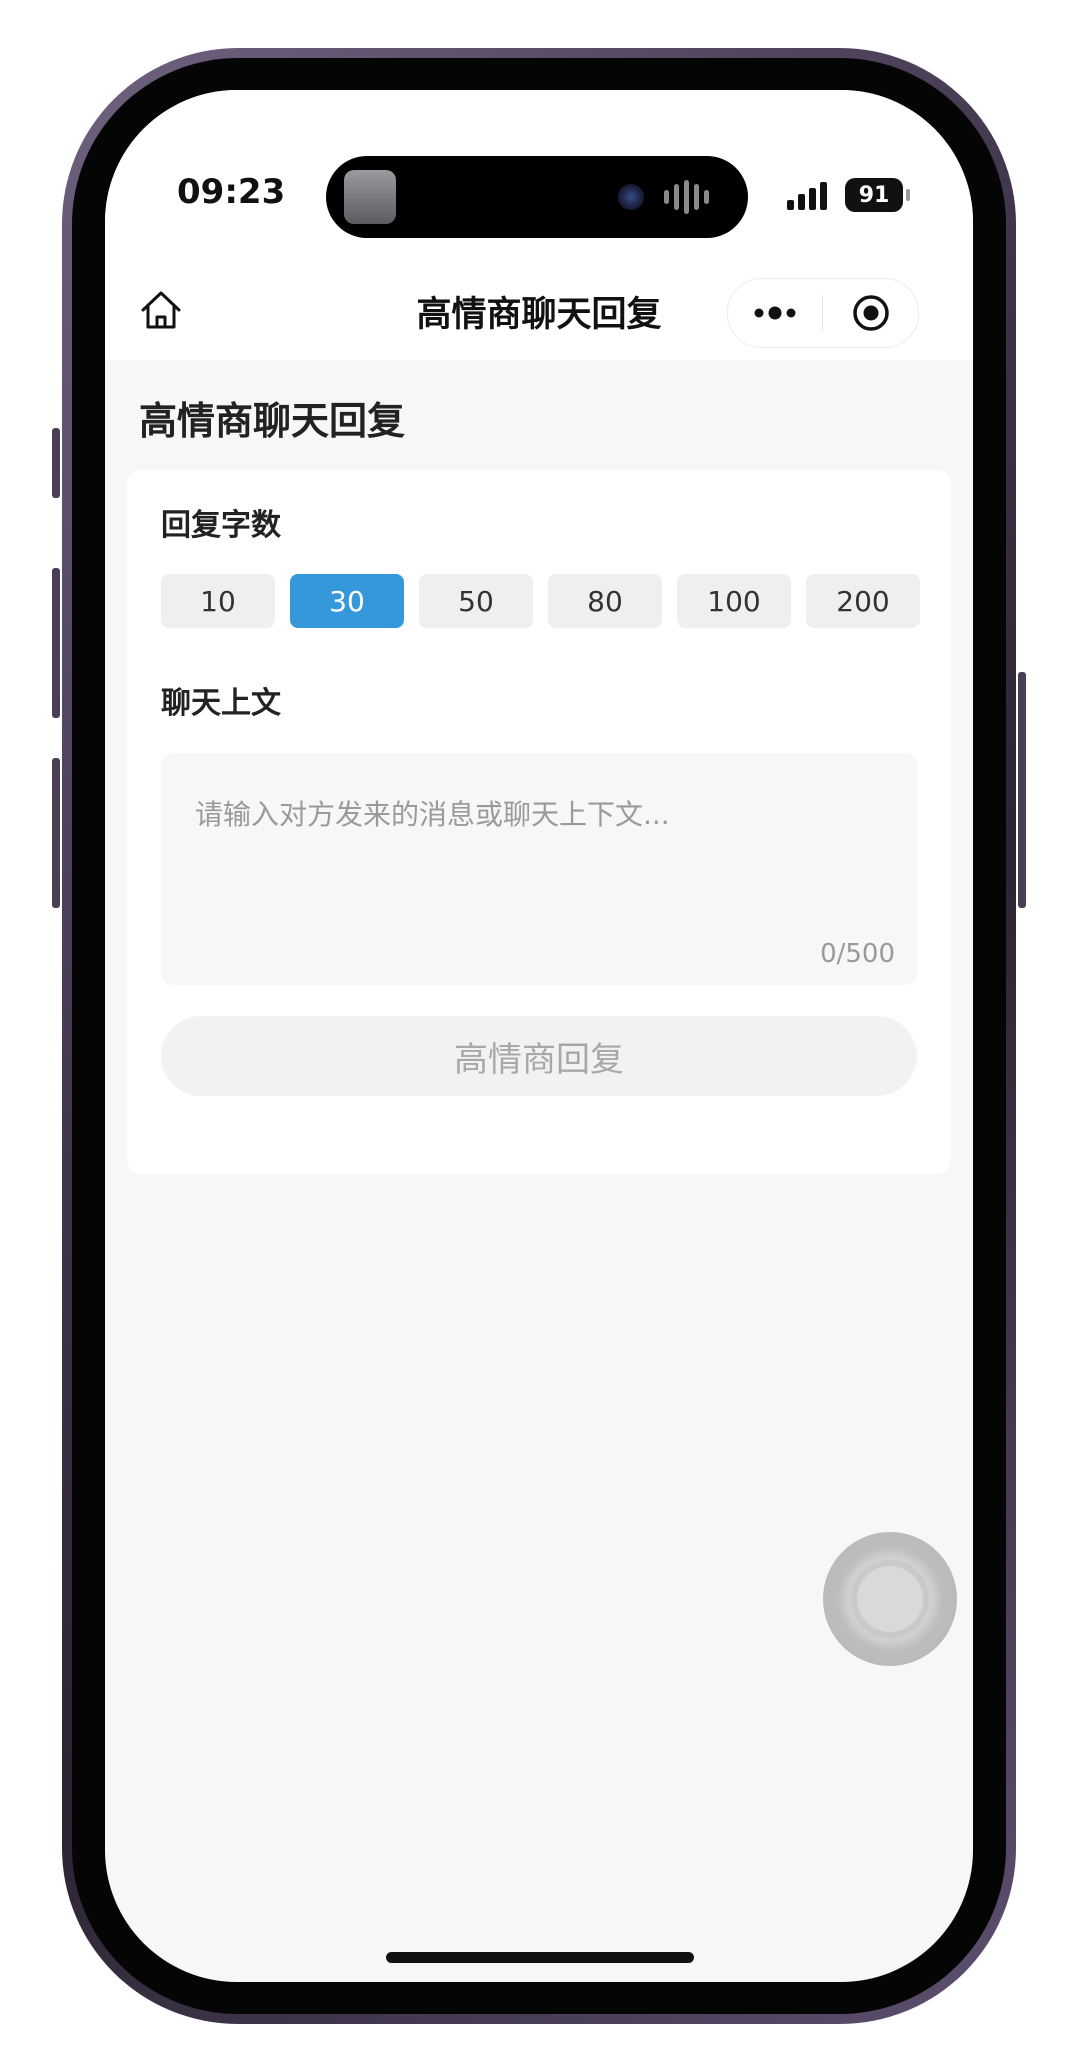 The height and width of the screenshot is (2071, 1080). Describe the element at coordinates (537, 197) in the screenshot. I see `dynamic-island` at that location.